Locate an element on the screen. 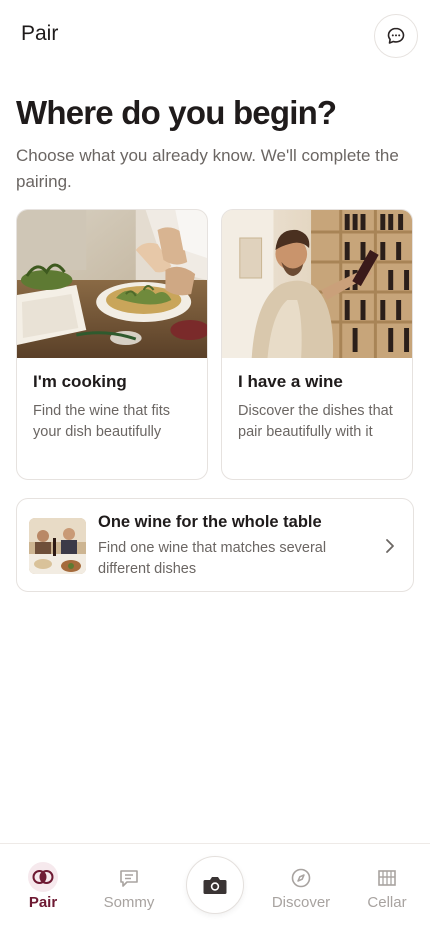 The image size is (430, 932). whole-table-title: One wine for the whole table is located at coordinates (210, 522).